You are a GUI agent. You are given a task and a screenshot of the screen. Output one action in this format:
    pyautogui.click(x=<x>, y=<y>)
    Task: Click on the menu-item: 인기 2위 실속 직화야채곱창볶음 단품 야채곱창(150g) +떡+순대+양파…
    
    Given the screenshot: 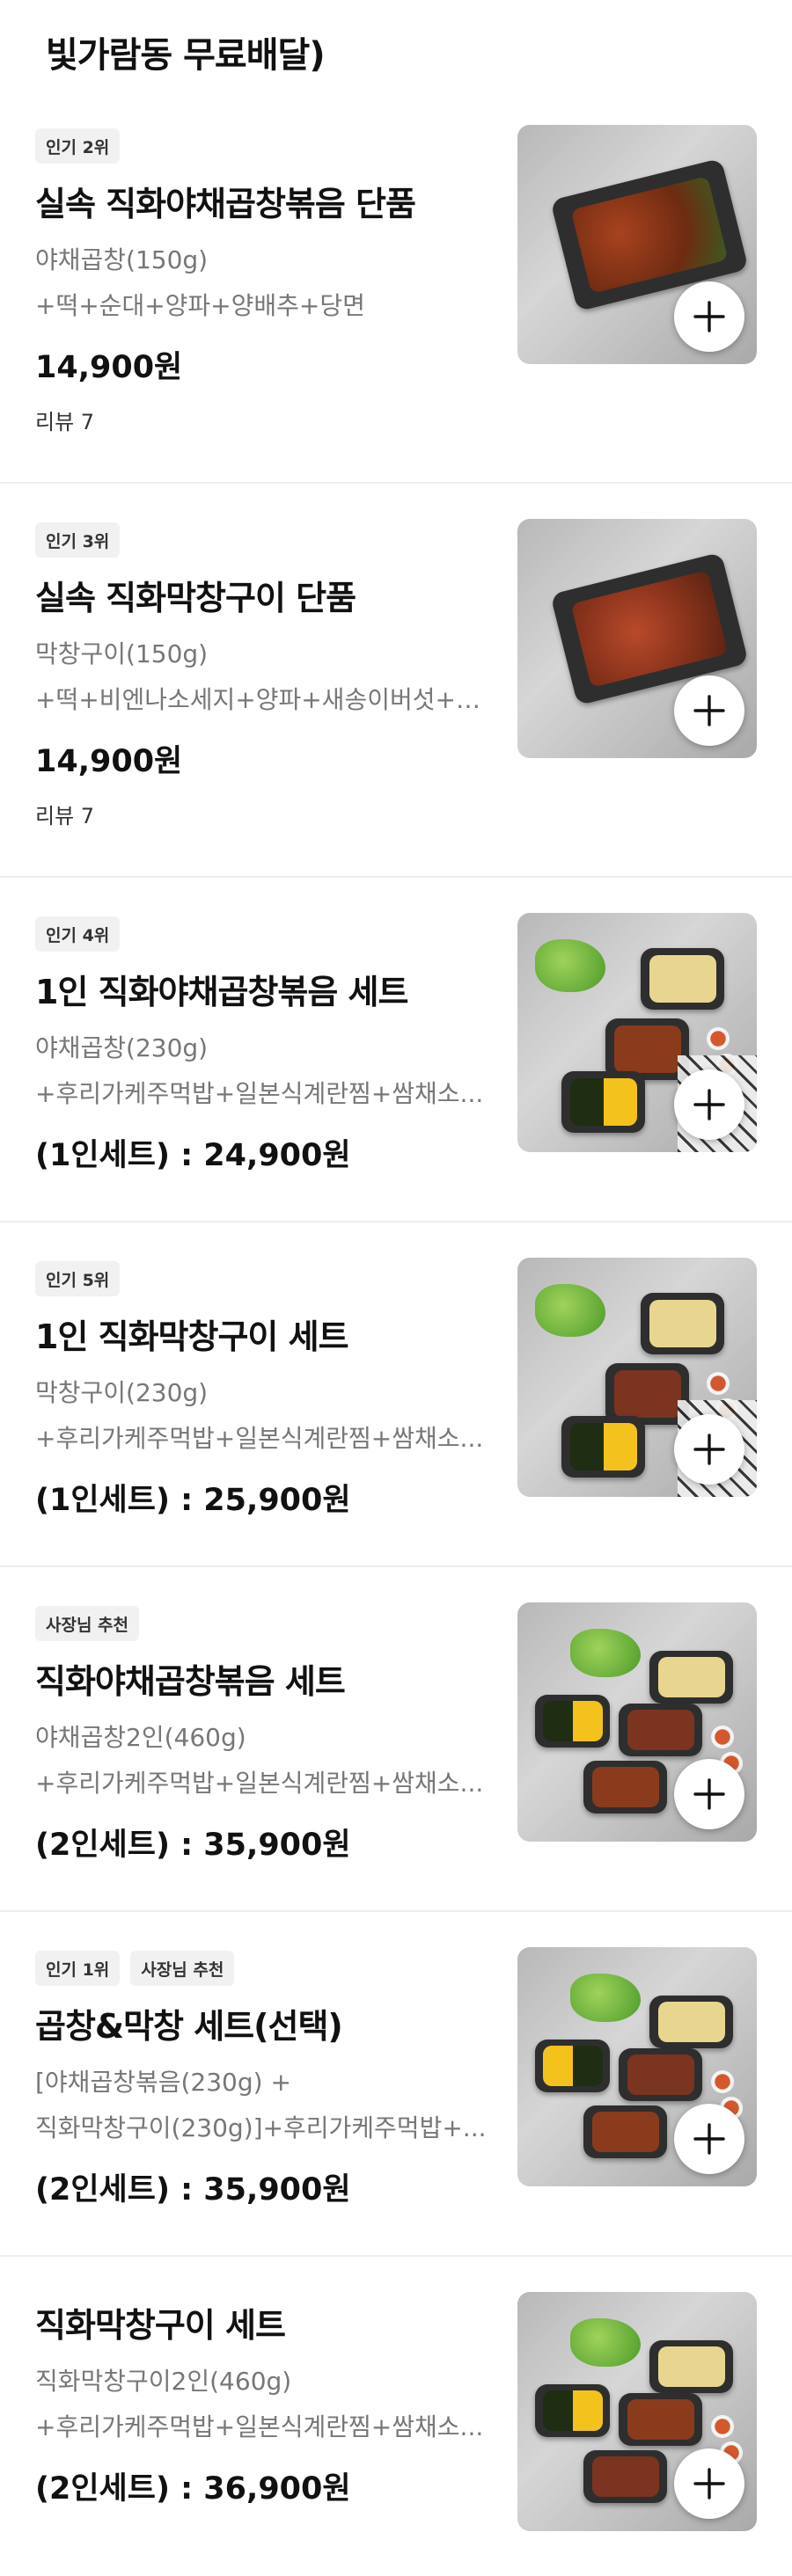 What is the action you would take?
    pyautogui.click(x=396, y=294)
    